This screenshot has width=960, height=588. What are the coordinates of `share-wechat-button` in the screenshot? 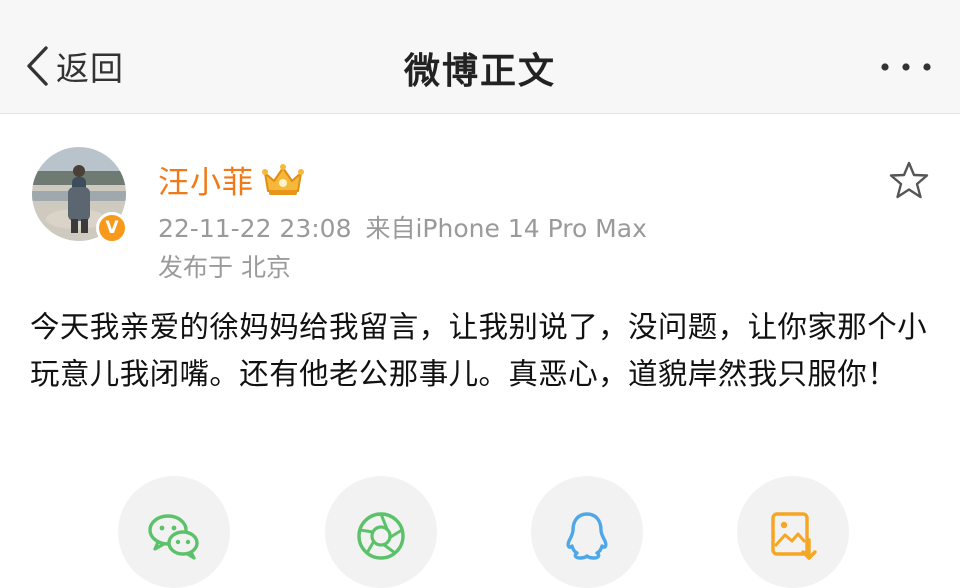 It's located at (174, 532).